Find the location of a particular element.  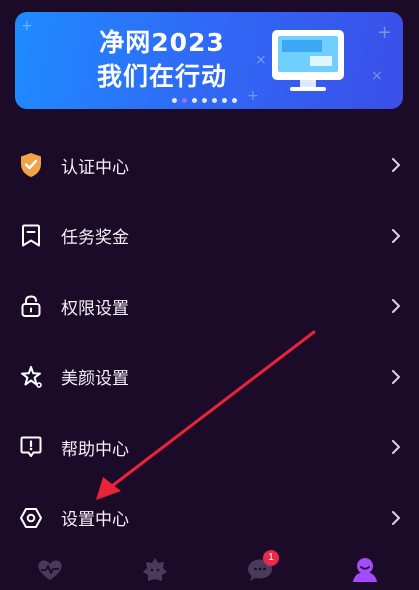

beauty-sparkle-icon is located at coordinates (31, 377).